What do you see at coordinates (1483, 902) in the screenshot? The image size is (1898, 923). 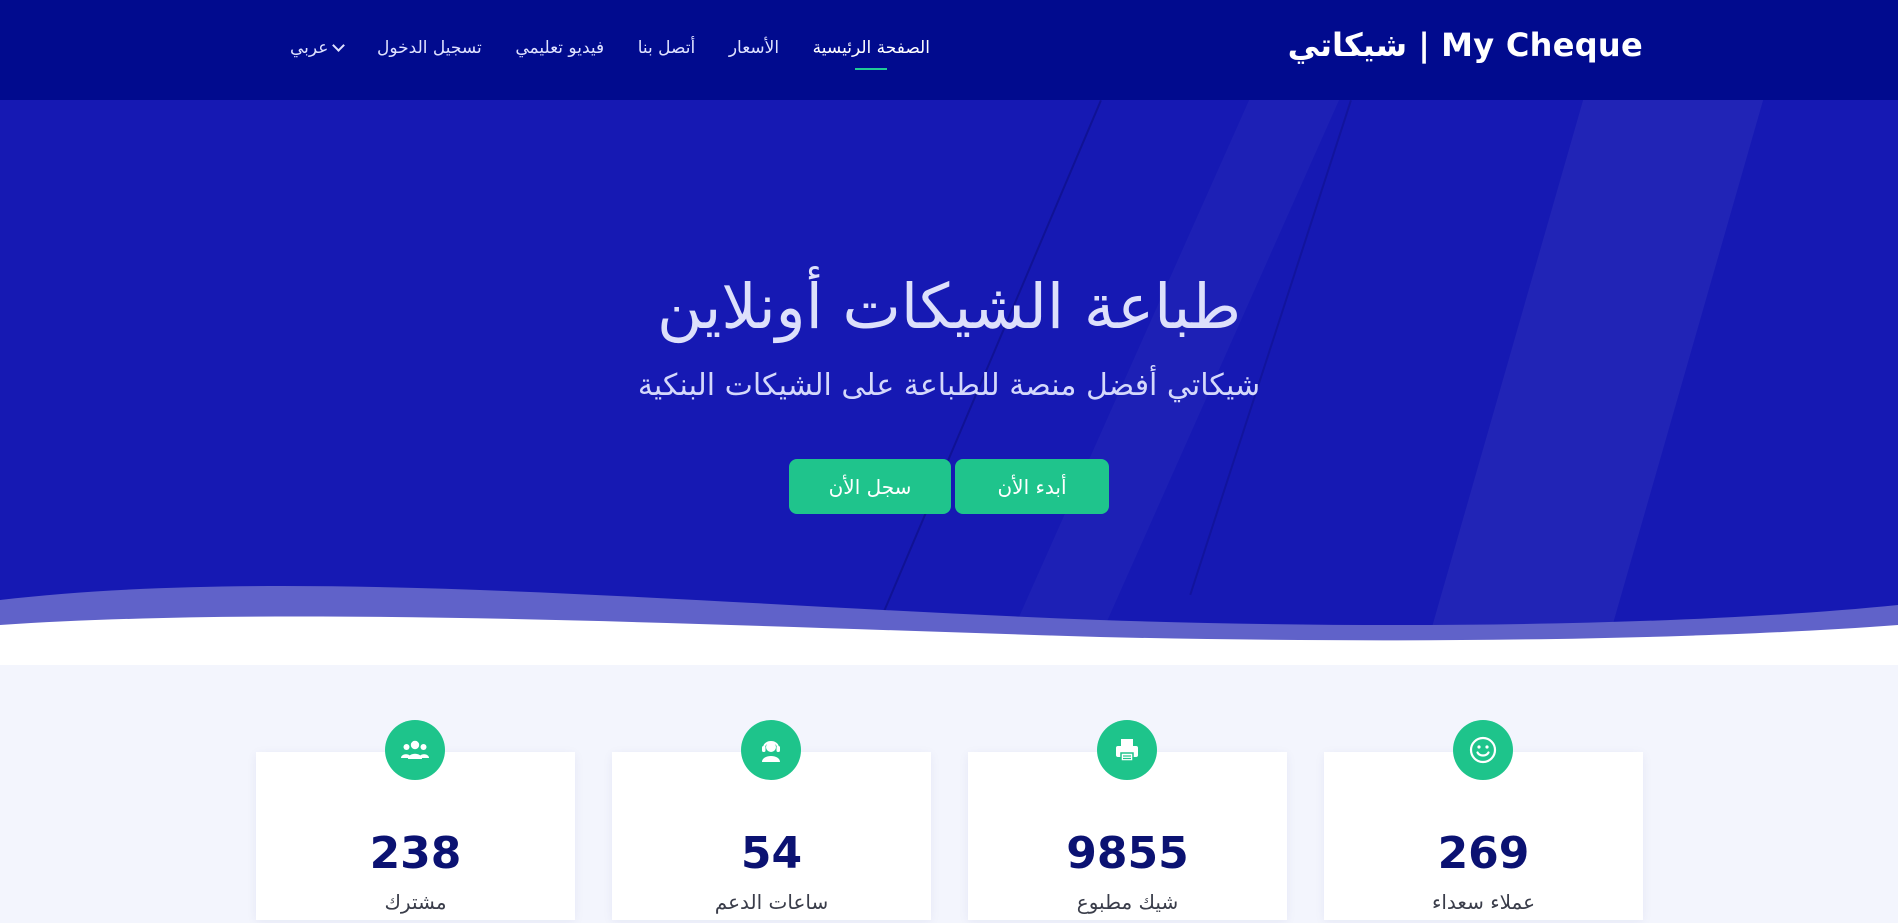 I see `stat-label: عملاء سعداء` at bounding box center [1483, 902].